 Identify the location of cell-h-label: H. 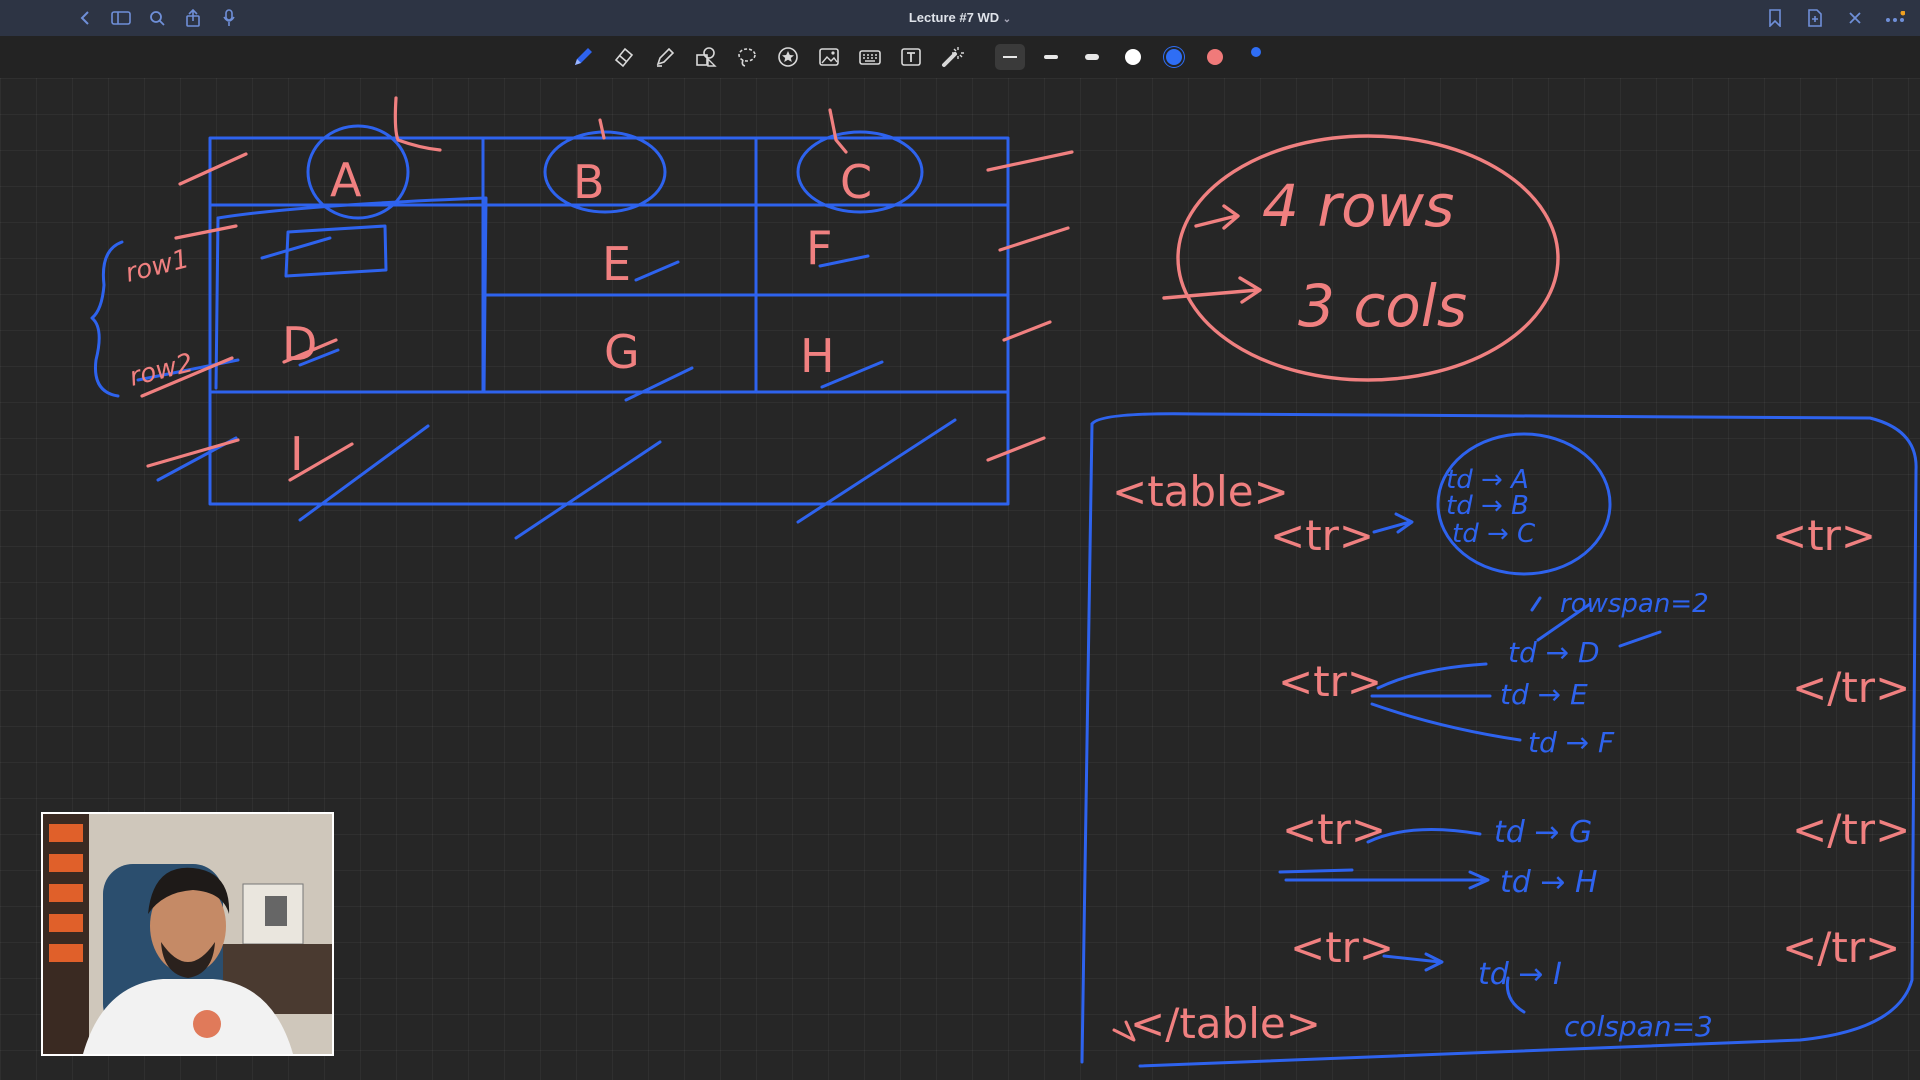
(817, 356).